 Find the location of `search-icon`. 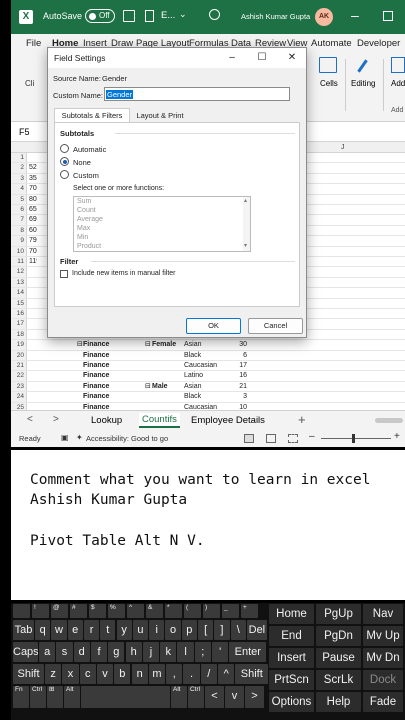

search-icon is located at coordinates (214, 14).